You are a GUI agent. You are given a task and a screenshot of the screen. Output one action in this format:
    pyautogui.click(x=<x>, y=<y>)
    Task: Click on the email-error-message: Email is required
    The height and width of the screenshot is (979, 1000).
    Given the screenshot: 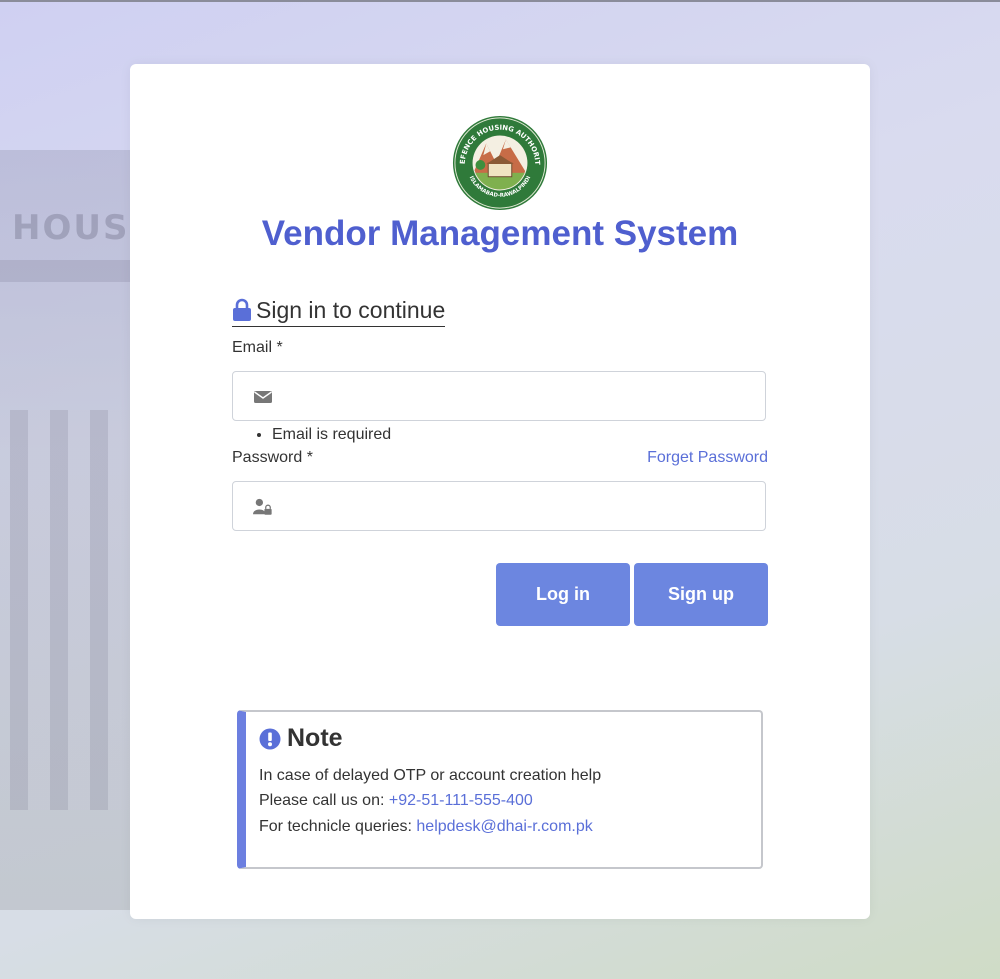 What is the action you would take?
    pyautogui.click(x=331, y=435)
    